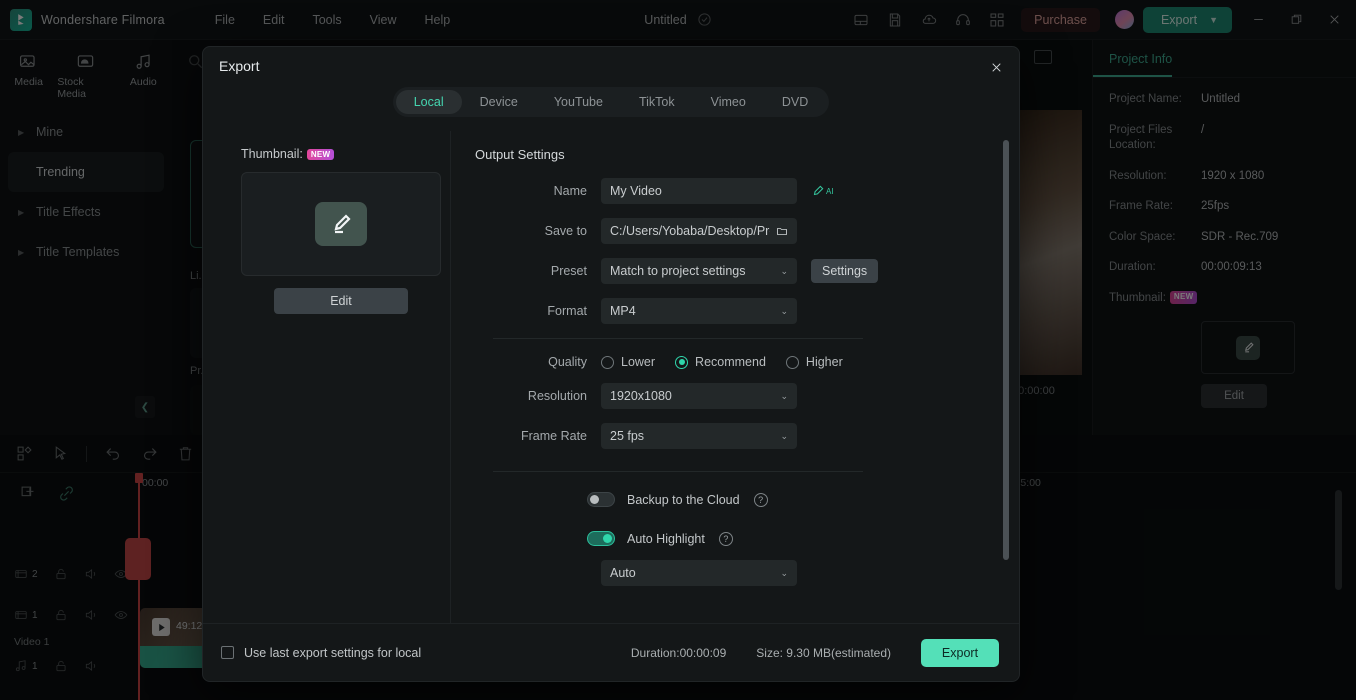  I want to click on folder-icon, so click(782, 231).